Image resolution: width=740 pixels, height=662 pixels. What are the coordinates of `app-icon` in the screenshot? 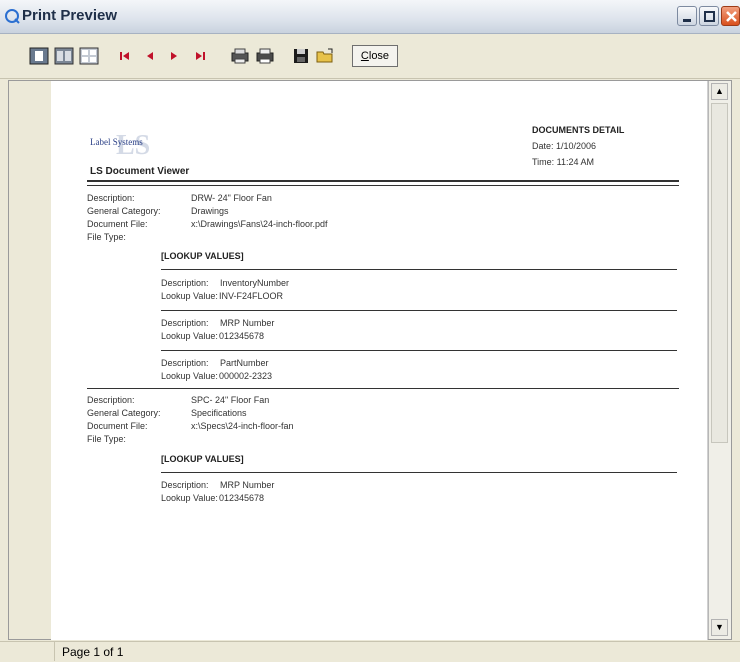 It's located at (12, 16).